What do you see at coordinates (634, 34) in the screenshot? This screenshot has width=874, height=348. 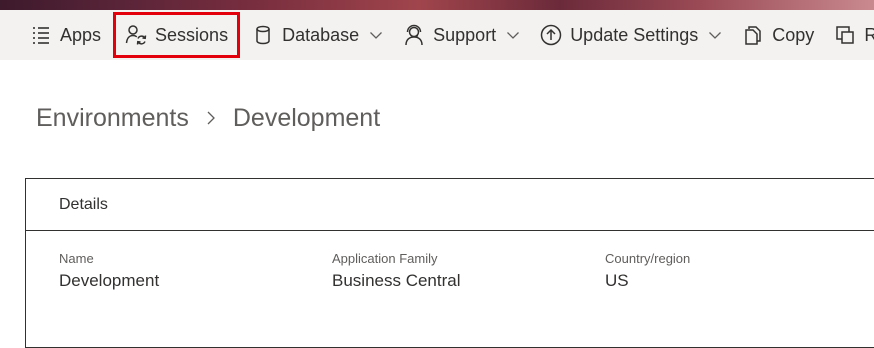 I see `update-settings-label: Update Settings` at bounding box center [634, 34].